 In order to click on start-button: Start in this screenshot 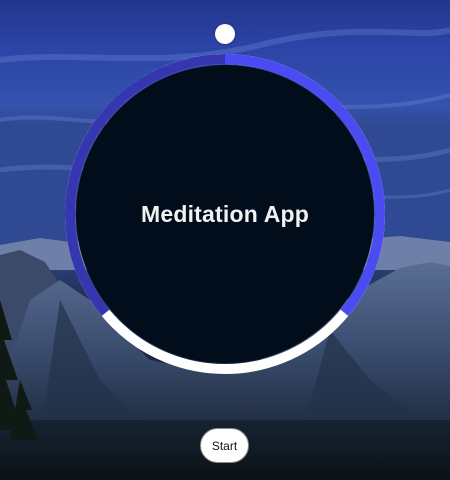, I will do `click(224, 445)`.